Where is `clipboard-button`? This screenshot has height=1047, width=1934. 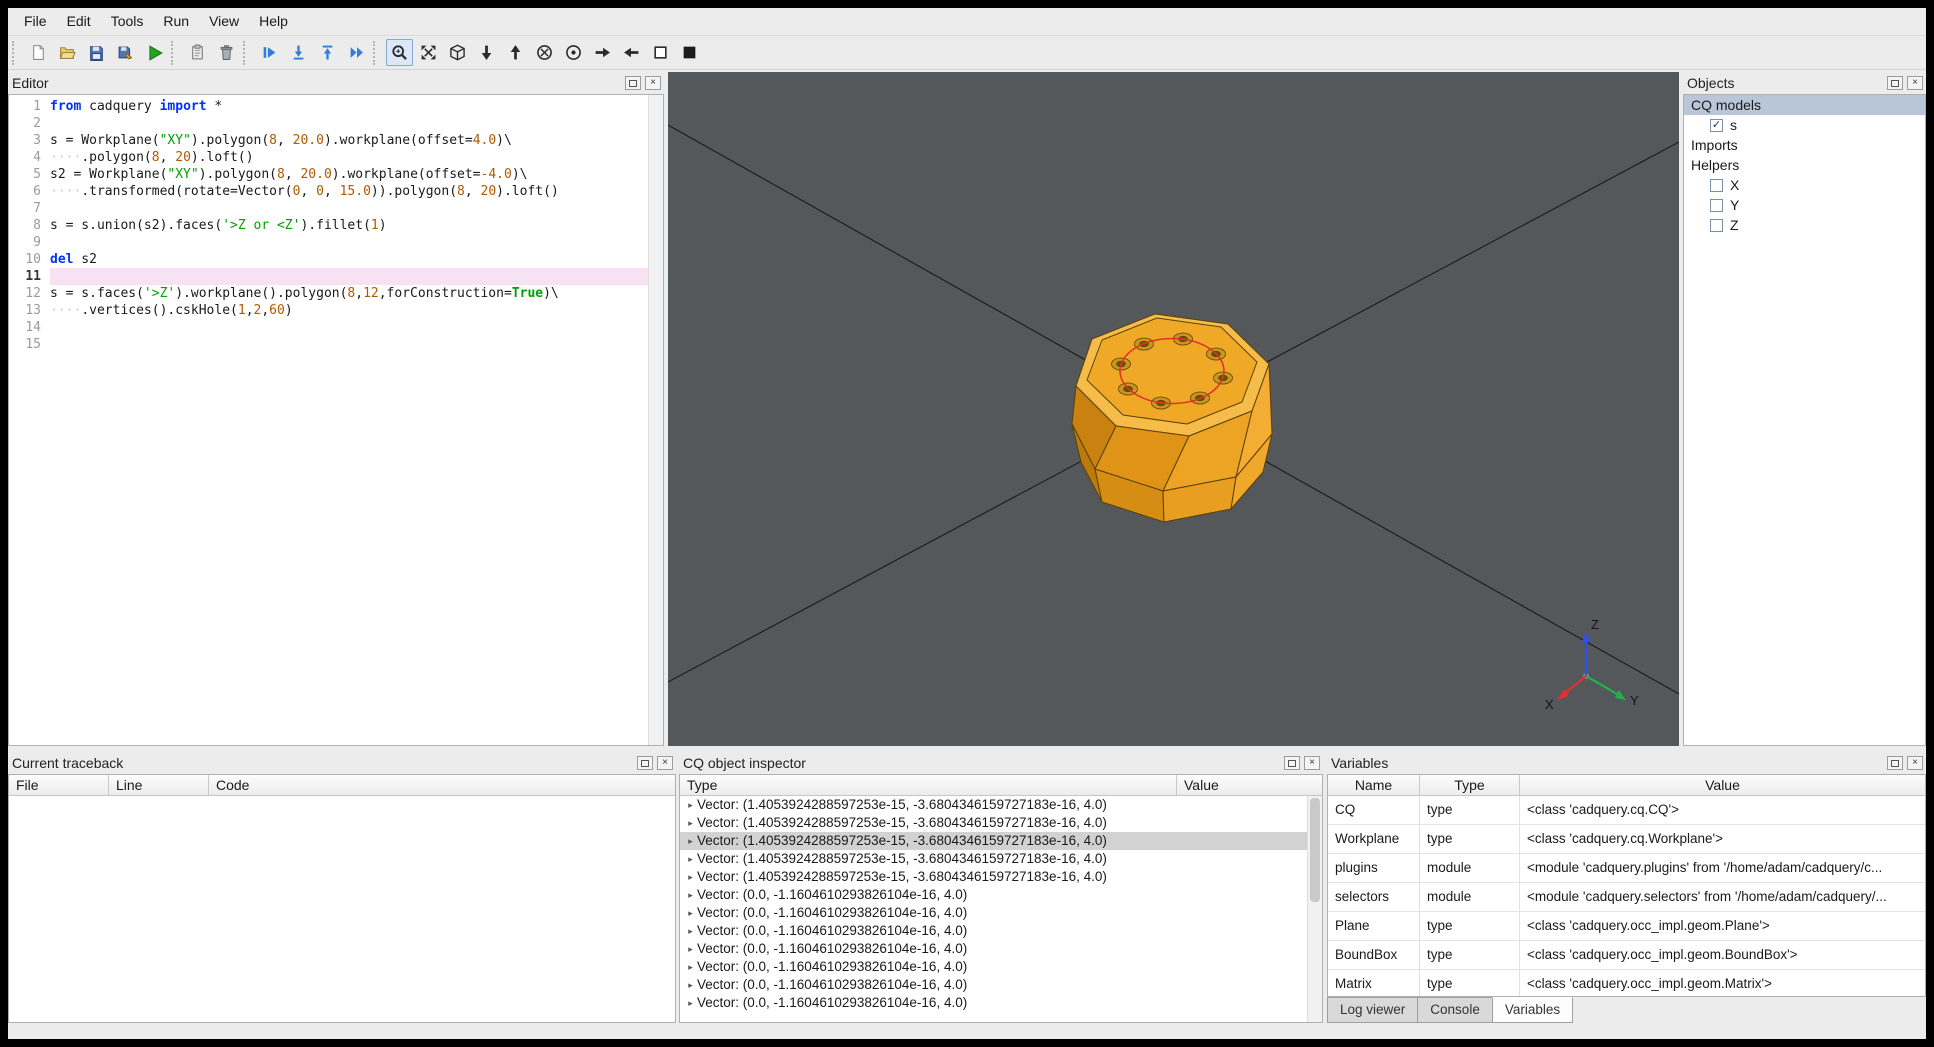
clipboard-button is located at coordinates (197, 52).